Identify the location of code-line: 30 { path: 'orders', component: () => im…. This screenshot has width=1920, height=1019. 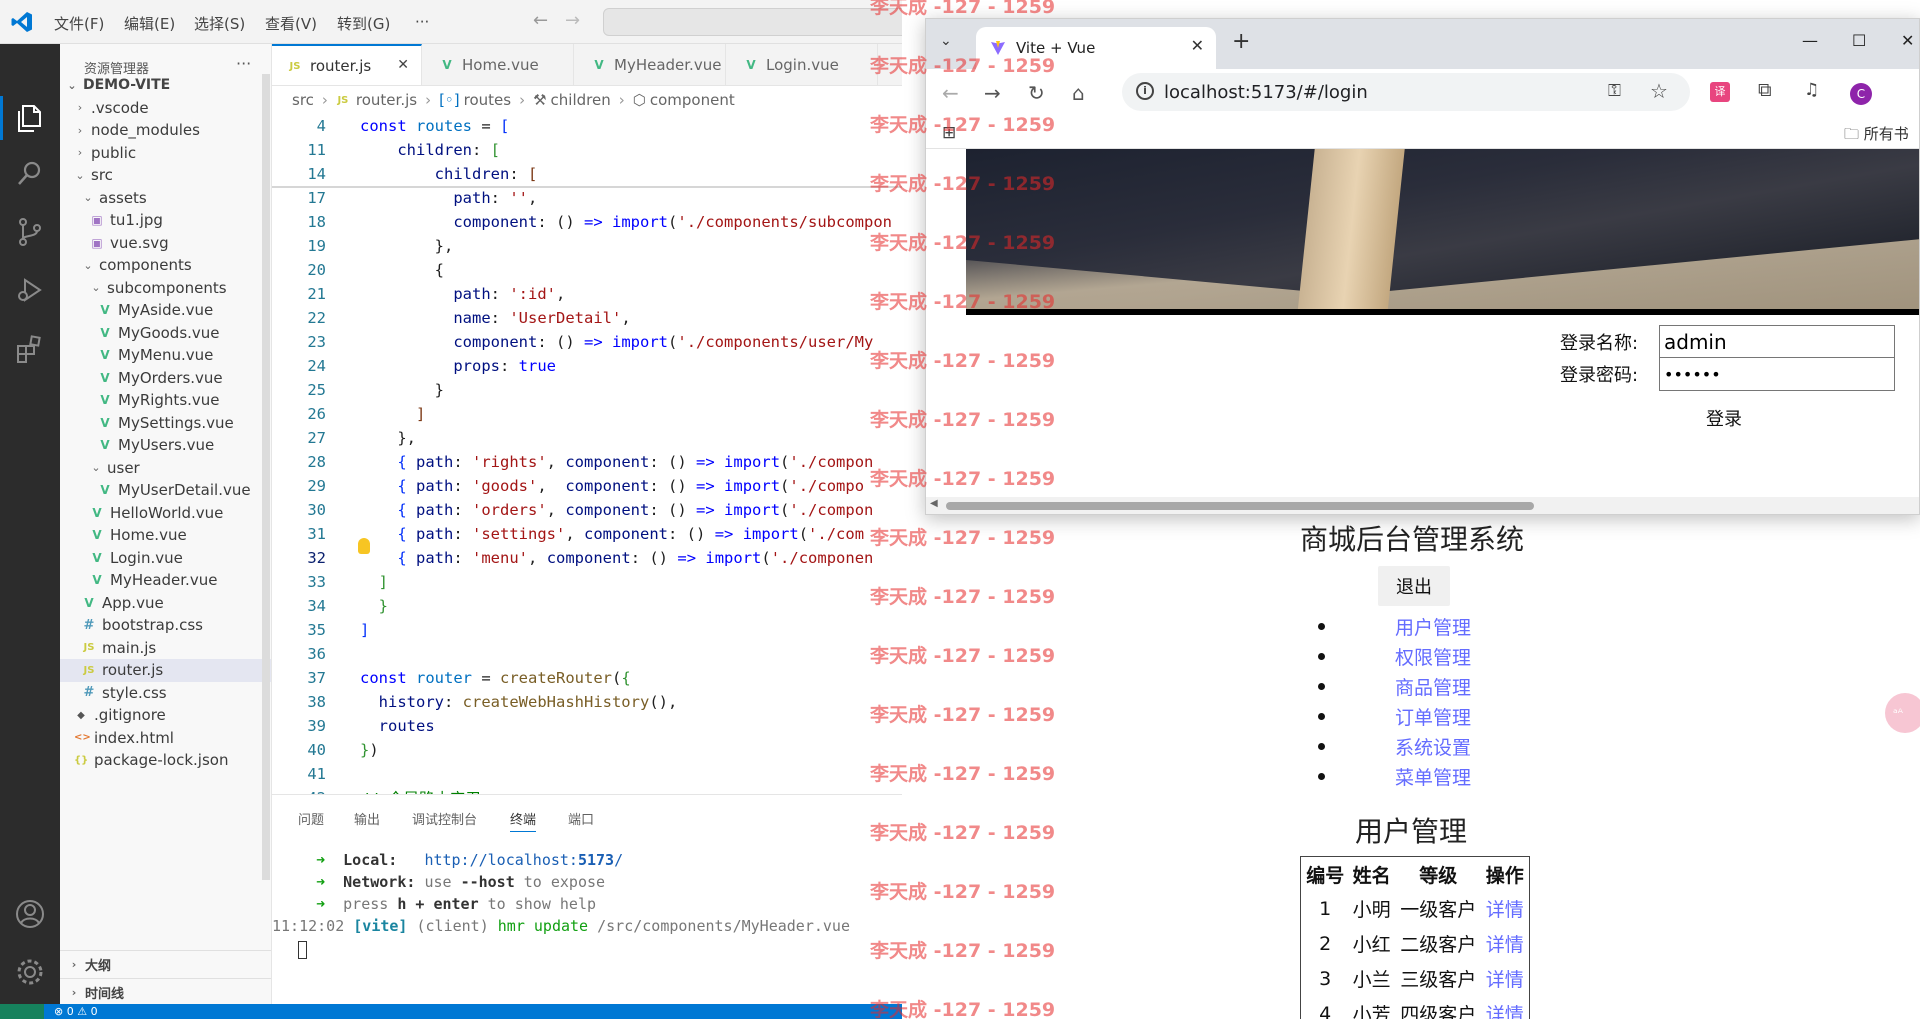
(587, 510).